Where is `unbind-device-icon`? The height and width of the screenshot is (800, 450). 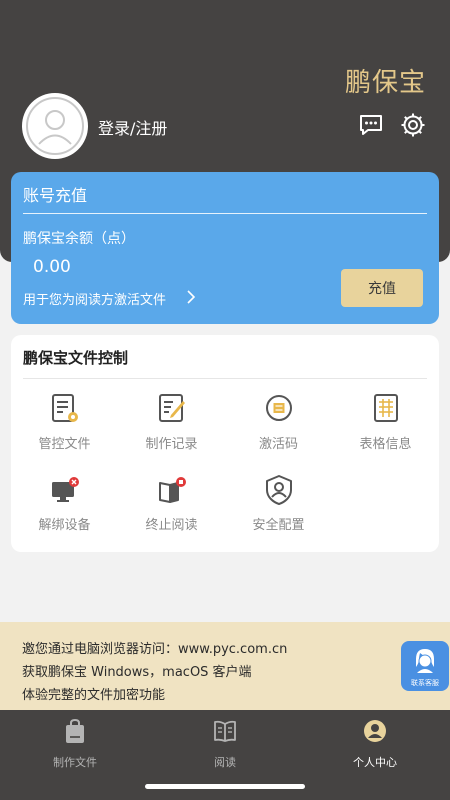
unbind-device-icon is located at coordinates (65, 489).